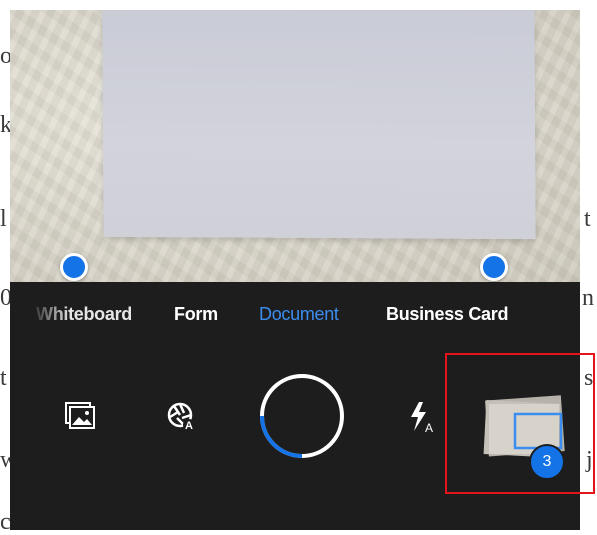 This screenshot has height=535, width=597. I want to click on mode-form: Form, so click(196, 314).